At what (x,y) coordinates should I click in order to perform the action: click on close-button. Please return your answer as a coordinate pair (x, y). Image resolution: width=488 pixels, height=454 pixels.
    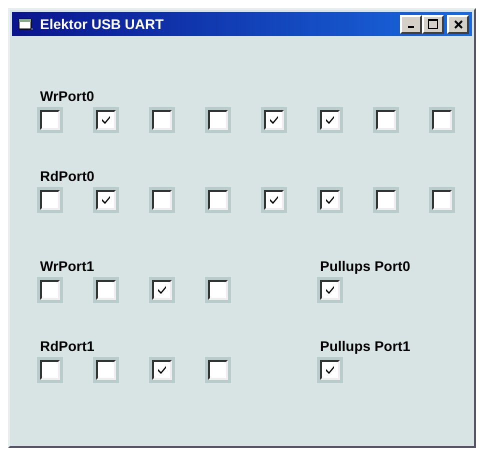
    Looking at the image, I should click on (458, 24).